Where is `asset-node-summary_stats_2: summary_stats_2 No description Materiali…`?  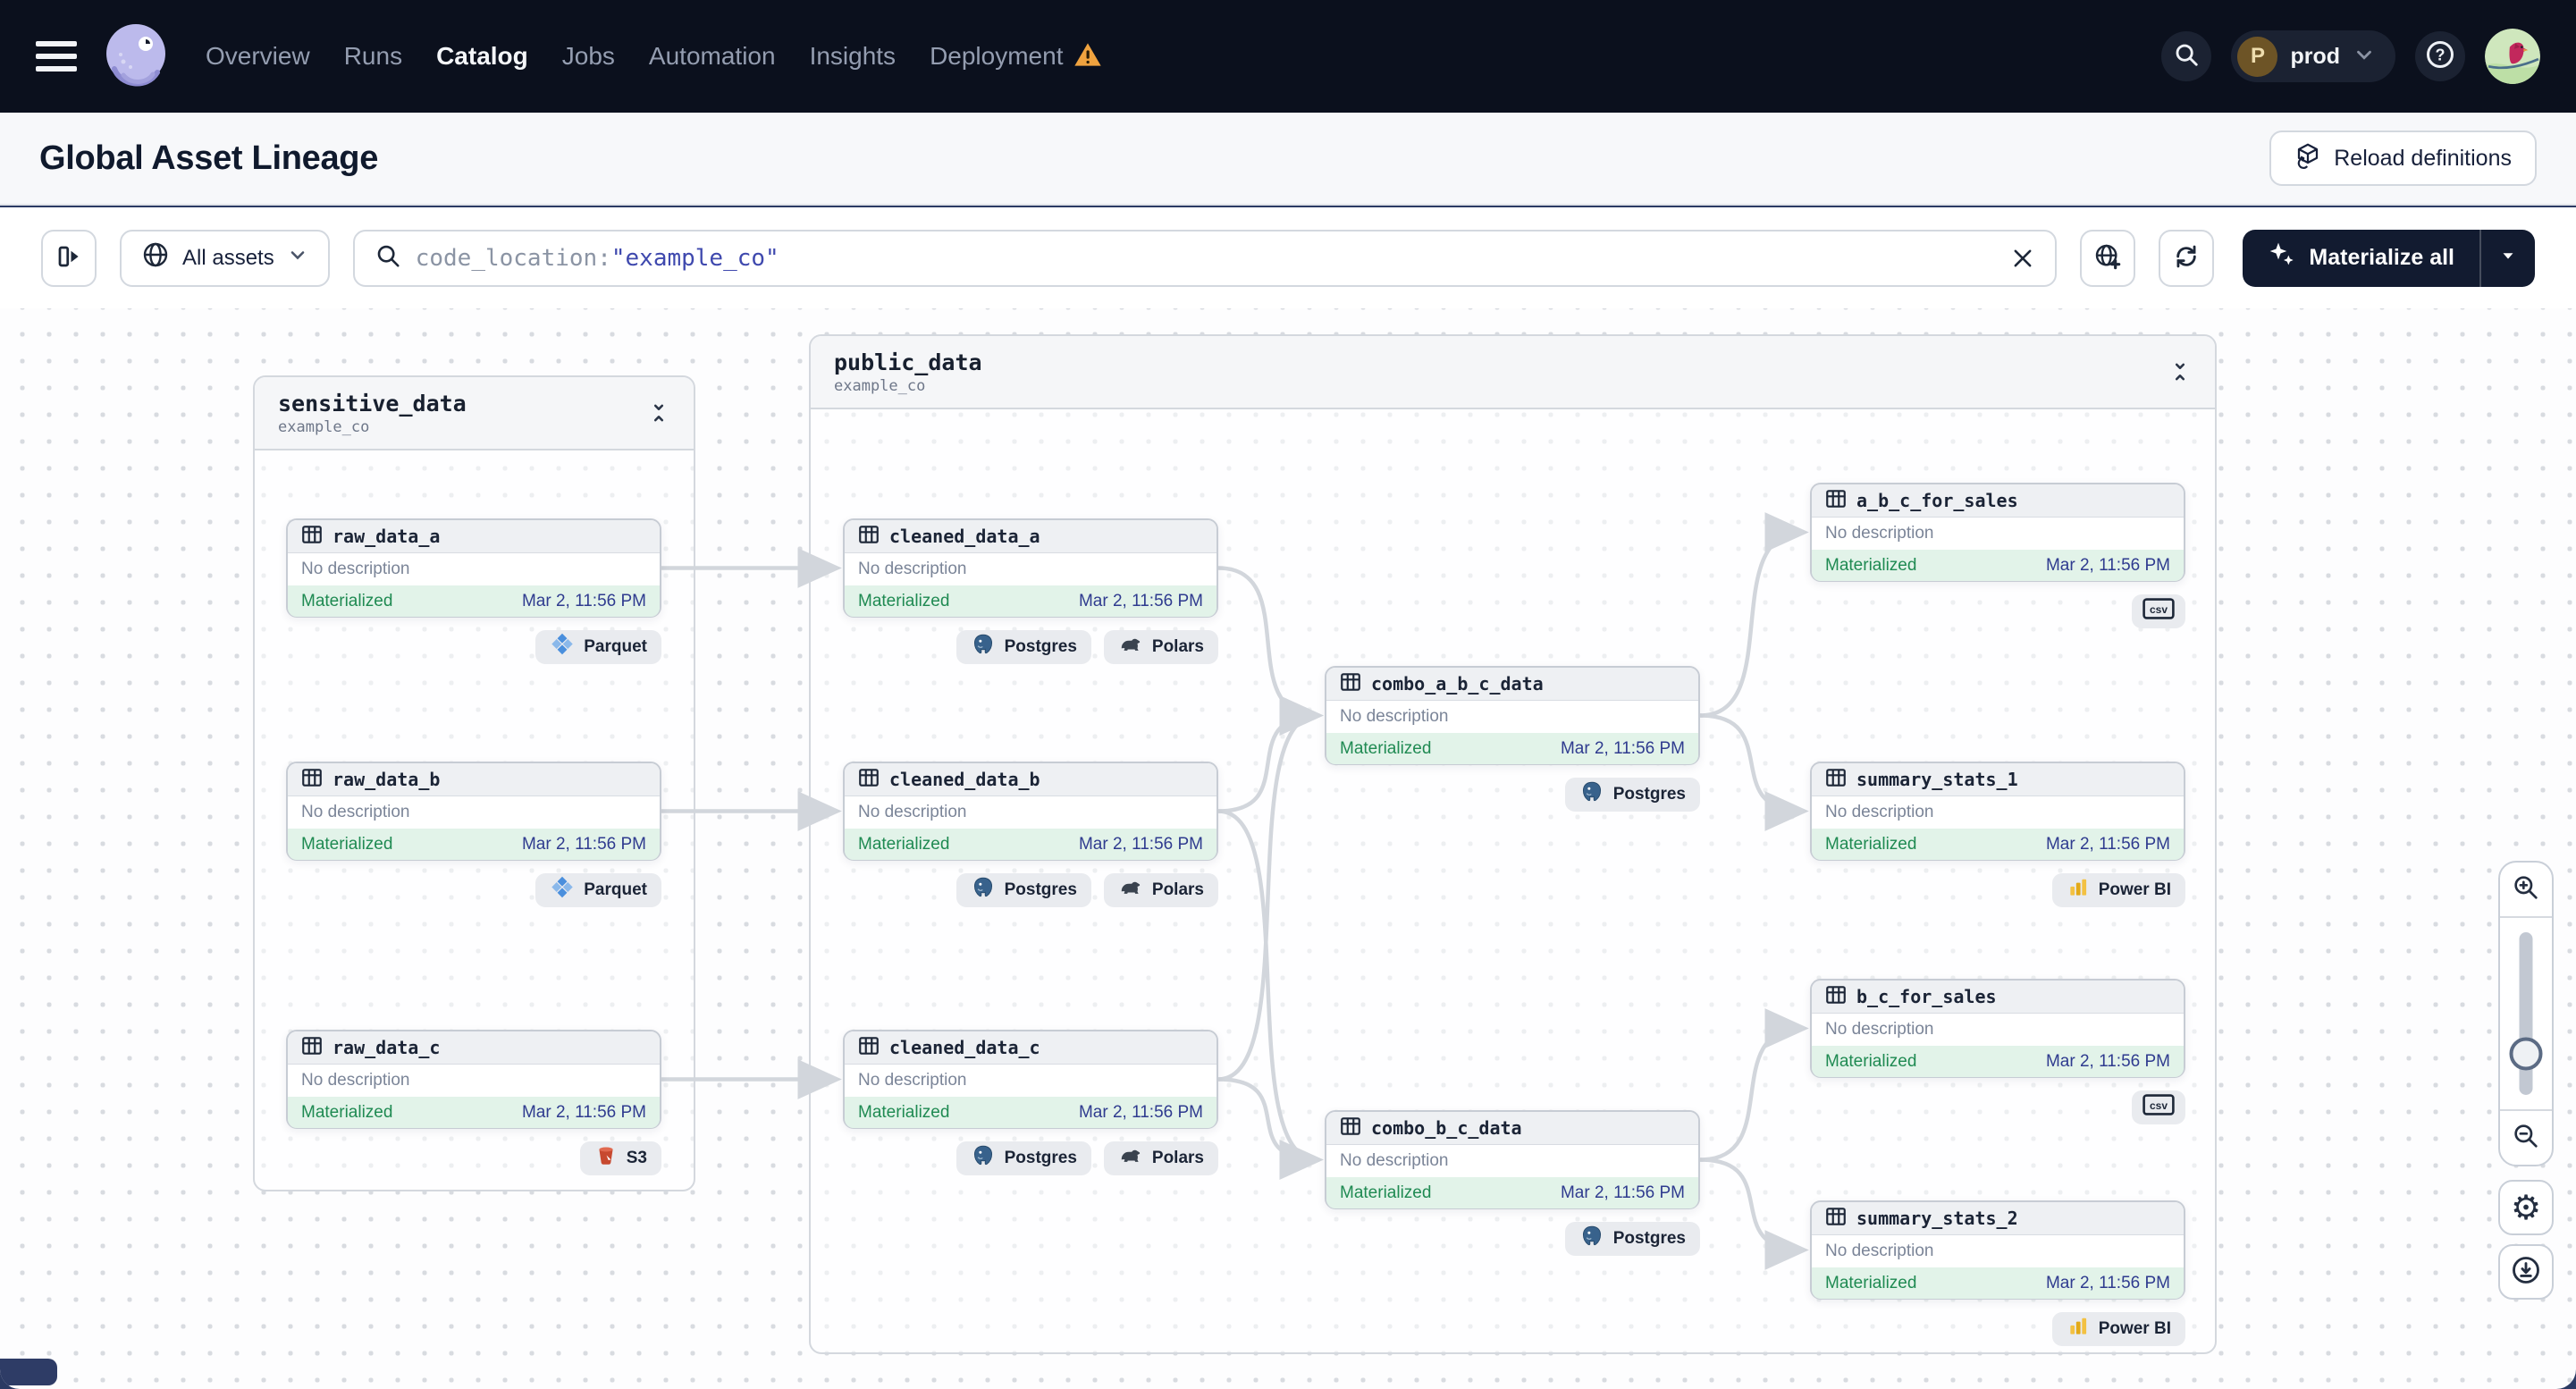
asset-node-summary_stats_2: summary_stats_2 No description Materiali… is located at coordinates (1998, 1250).